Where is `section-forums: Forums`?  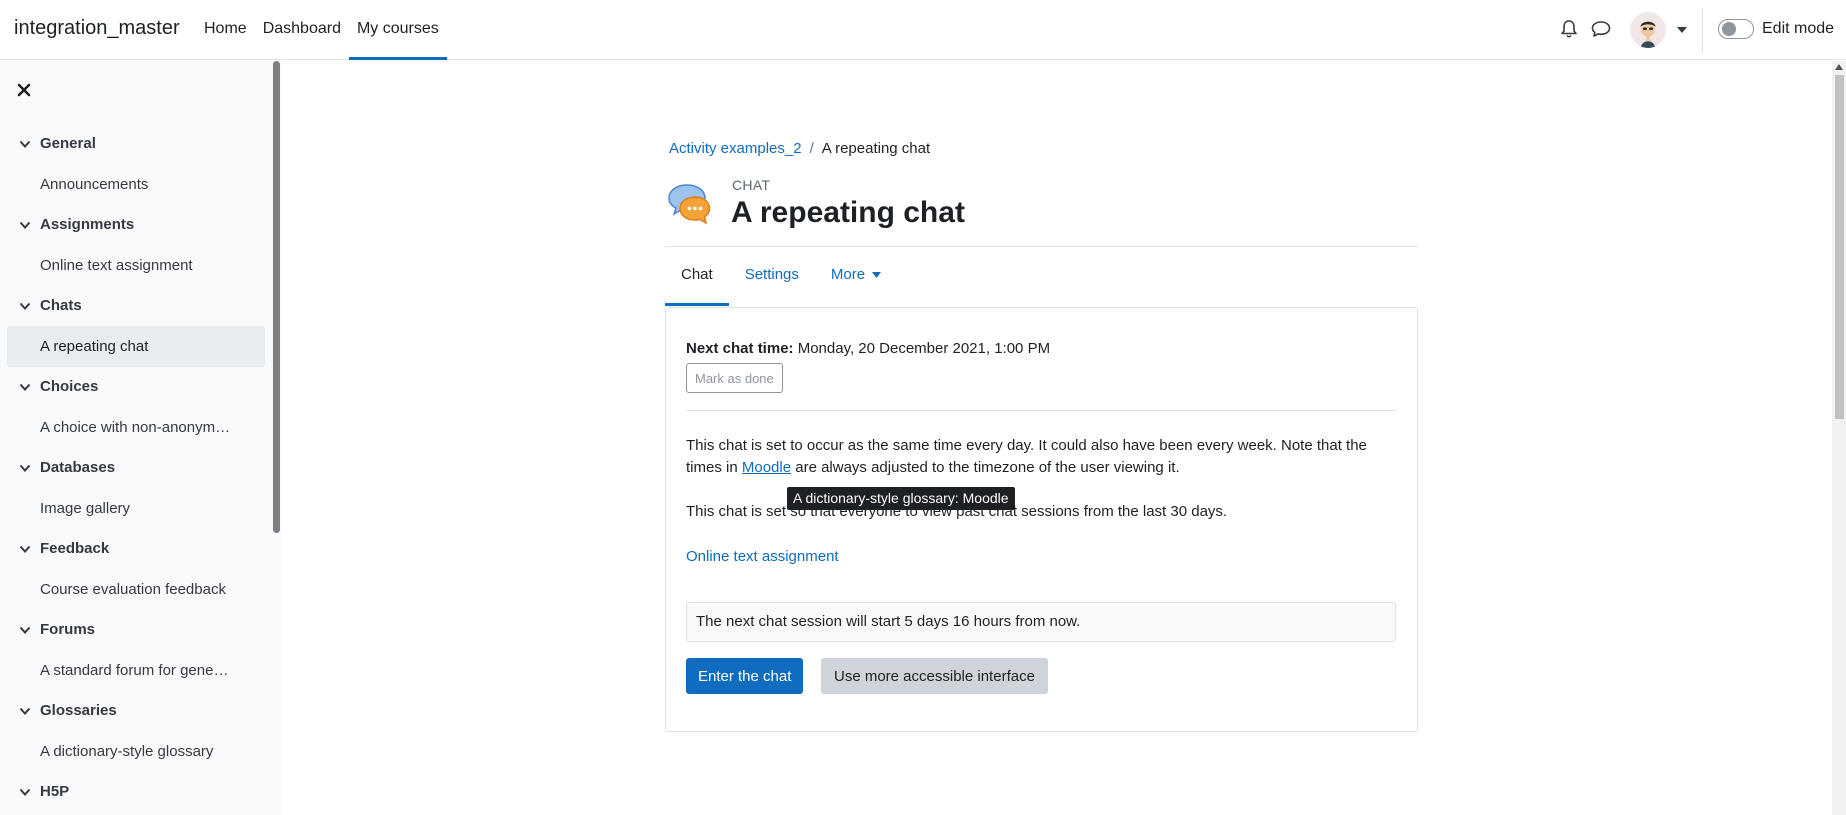
section-forums: Forums is located at coordinates (136, 630).